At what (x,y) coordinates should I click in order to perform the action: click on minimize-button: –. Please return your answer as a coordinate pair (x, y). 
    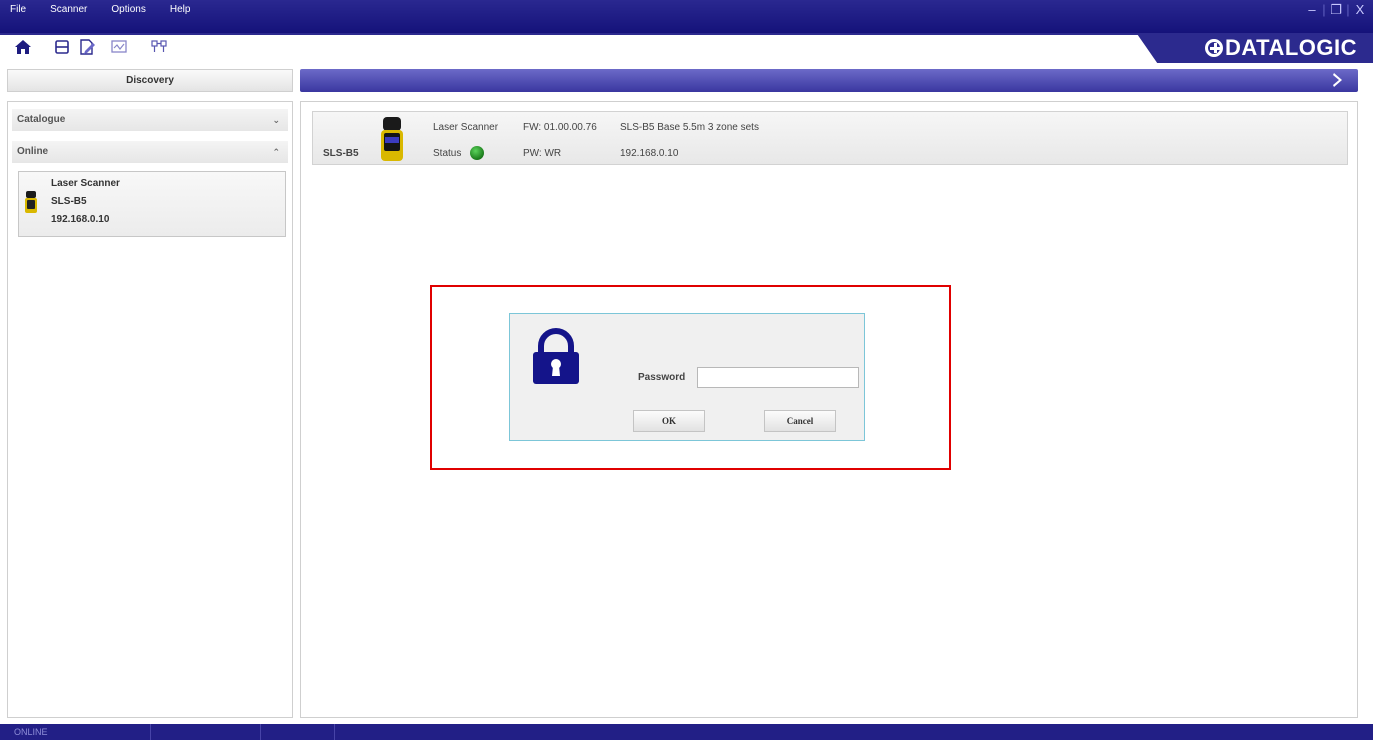
    Looking at the image, I should click on (1312, 10).